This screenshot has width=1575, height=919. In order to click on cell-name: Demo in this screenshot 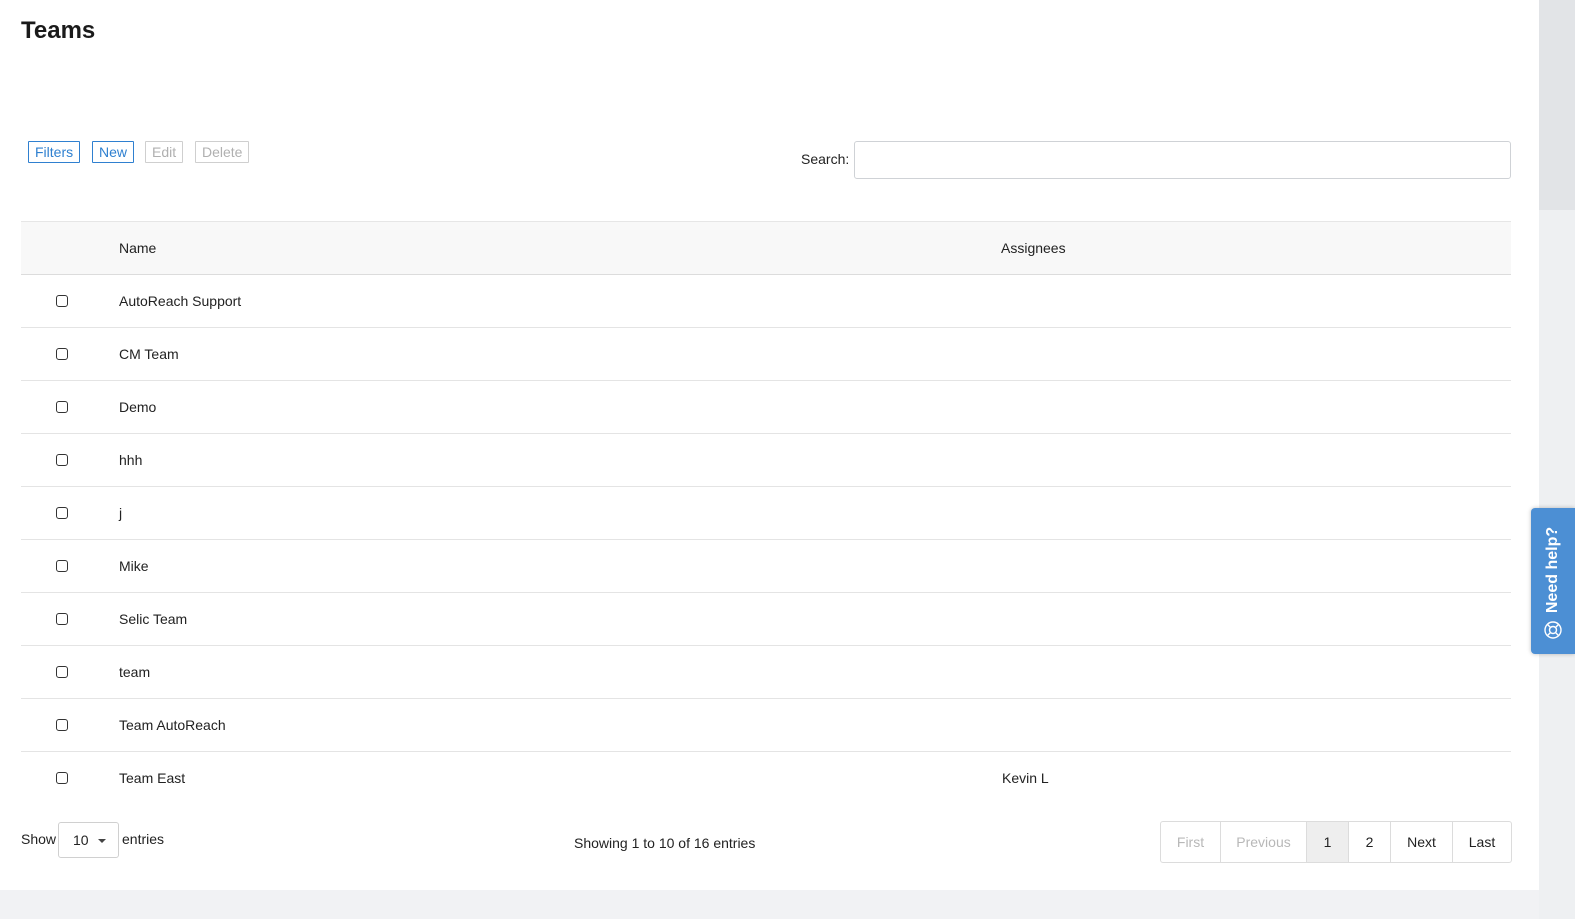, I will do `click(138, 407)`.